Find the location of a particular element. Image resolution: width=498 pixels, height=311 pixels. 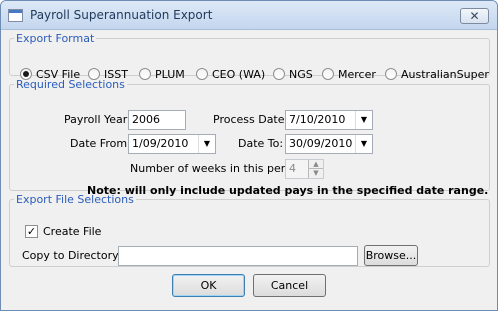

close-button: ✕ is located at coordinates (474, 16).